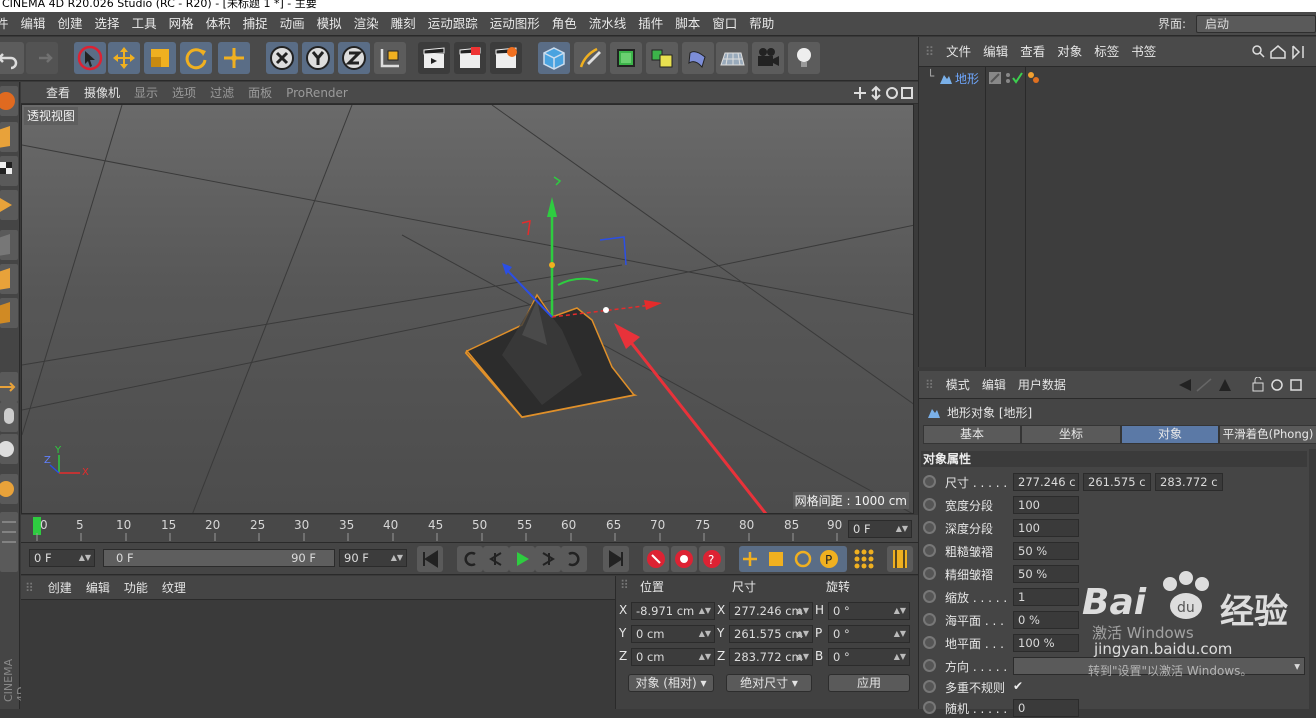 Image resolution: width=1316 pixels, height=718 pixels. I want to click on mat-menu-create: 创建, so click(60, 588).